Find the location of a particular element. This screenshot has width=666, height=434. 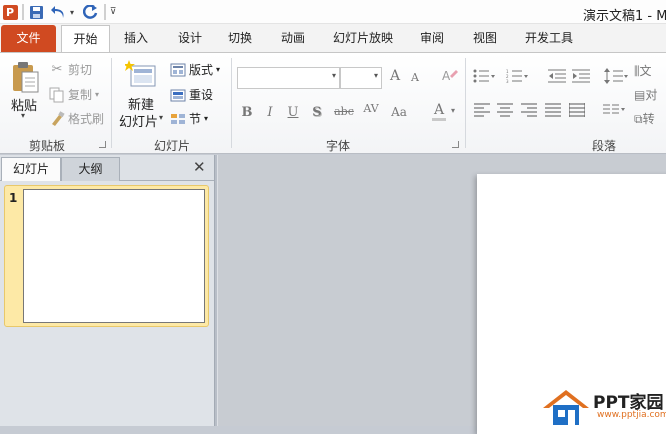

section-icon is located at coordinates (178, 119).